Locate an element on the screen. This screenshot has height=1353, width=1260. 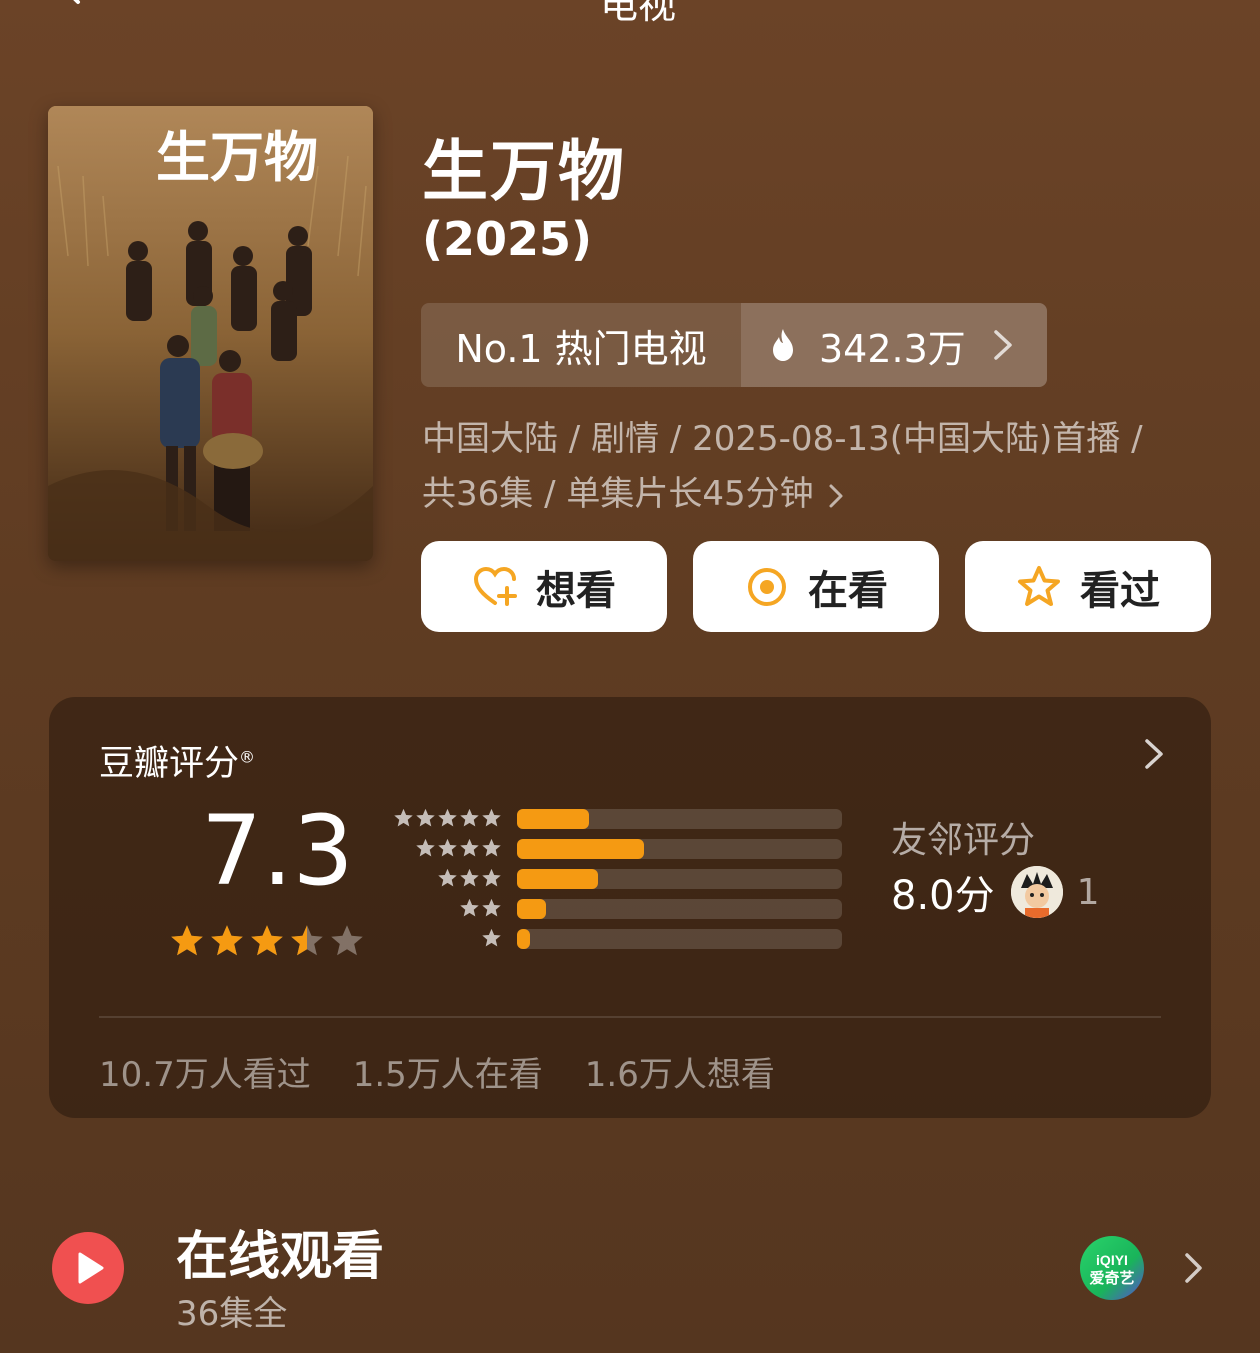
rating-distribution is located at coordinates (617, 882).